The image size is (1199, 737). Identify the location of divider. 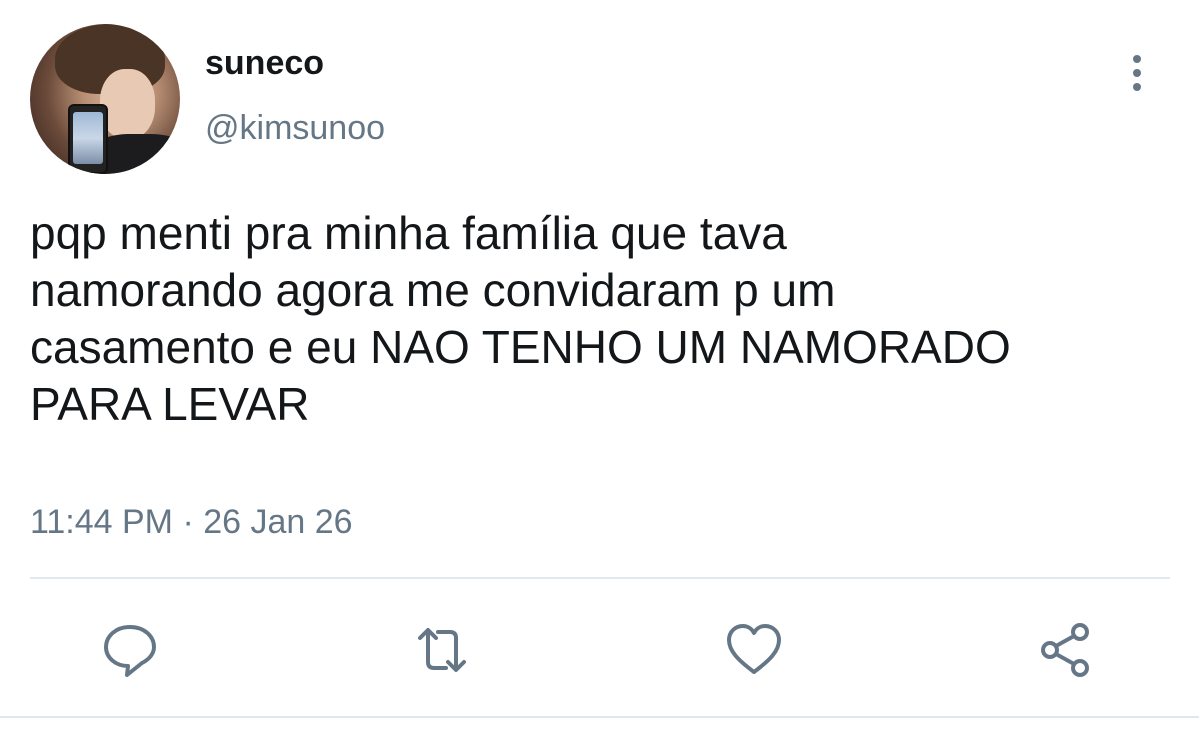
(600, 578).